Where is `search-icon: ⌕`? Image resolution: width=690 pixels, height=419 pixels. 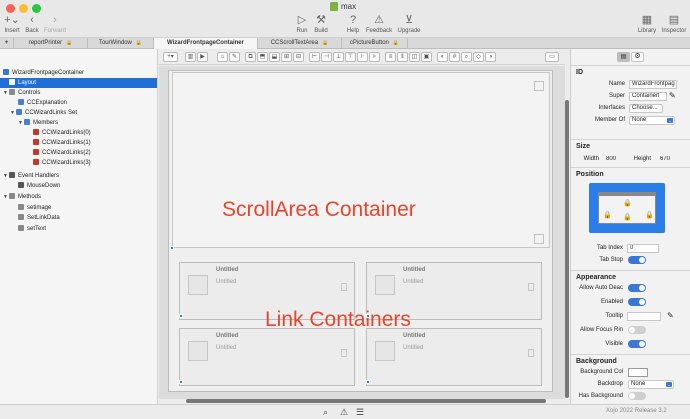
search-icon: ⌕ is located at coordinates (325, 412).